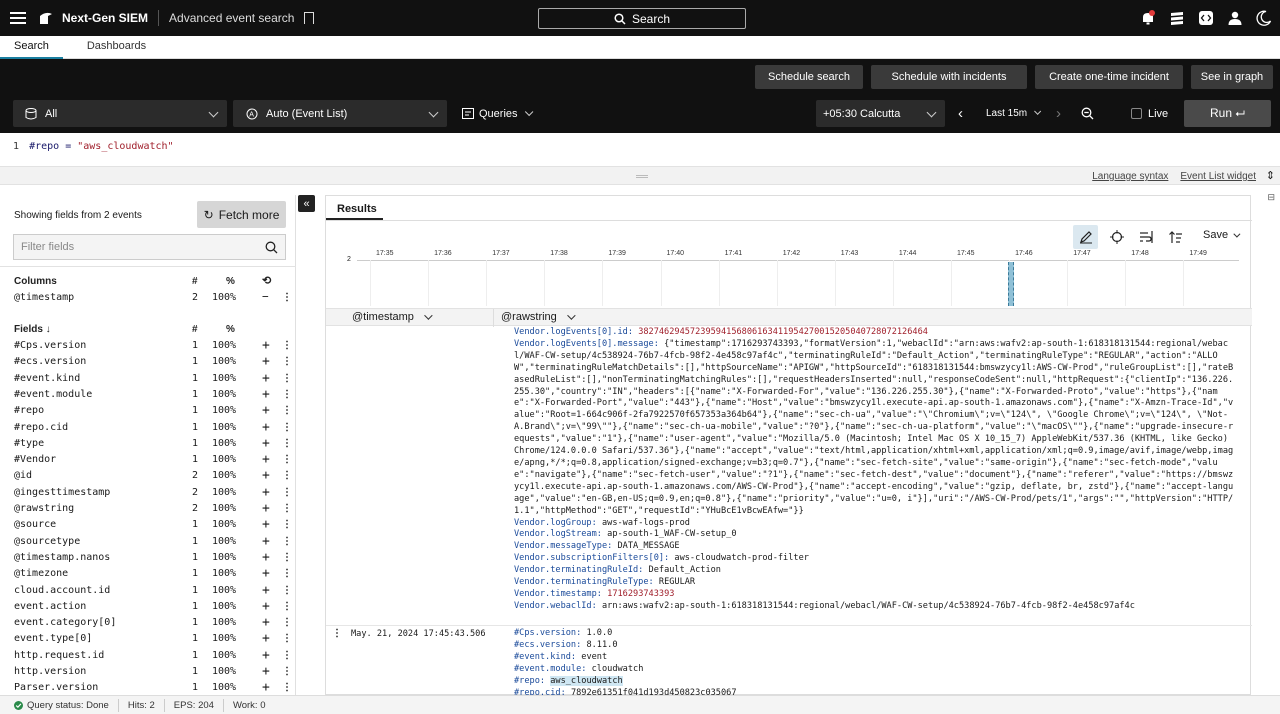 The width and height of the screenshot is (1280, 714). I want to click on field-row: http.version 1 100% + ⋮, so click(153, 673).